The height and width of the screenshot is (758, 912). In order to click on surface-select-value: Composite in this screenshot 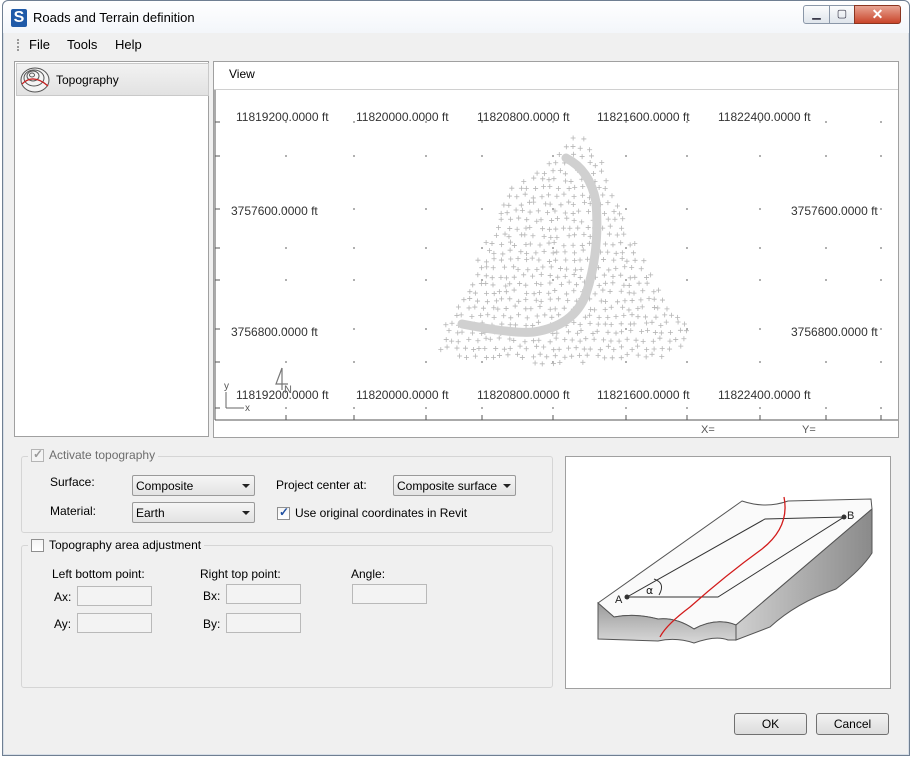, I will do `click(165, 486)`.